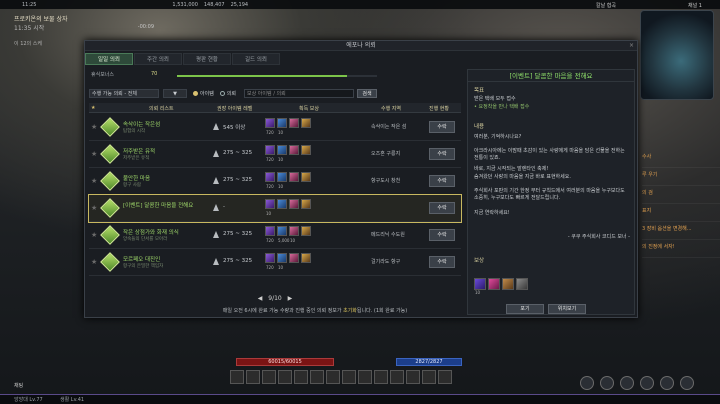  Describe the element at coordinates (695, 5) in the screenshot. I see `minimap-channel: 채널 1` at that location.